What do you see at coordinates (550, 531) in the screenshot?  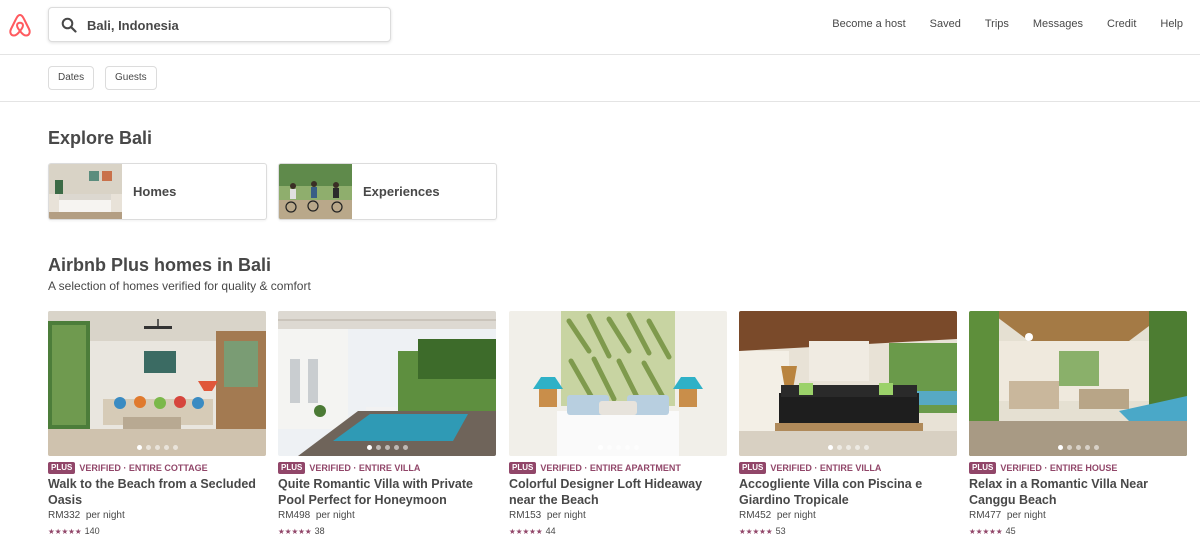 I see `review-count: 44` at bounding box center [550, 531].